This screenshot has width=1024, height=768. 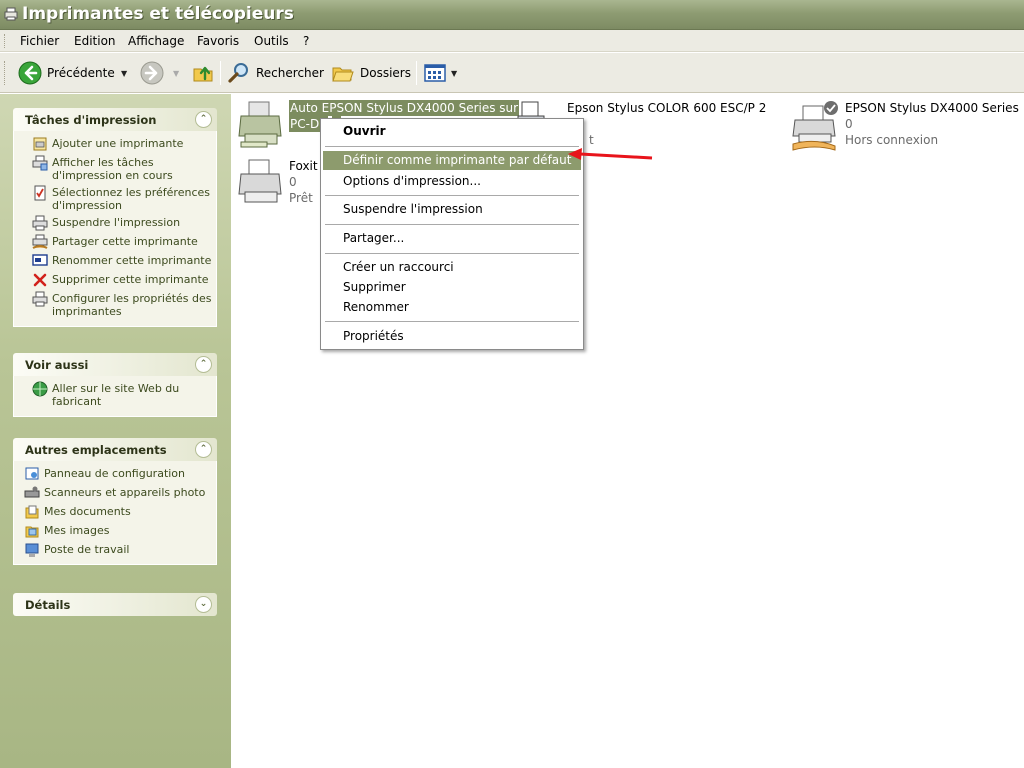 I want to click on menu-favoris: Favoris, so click(x=218, y=41).